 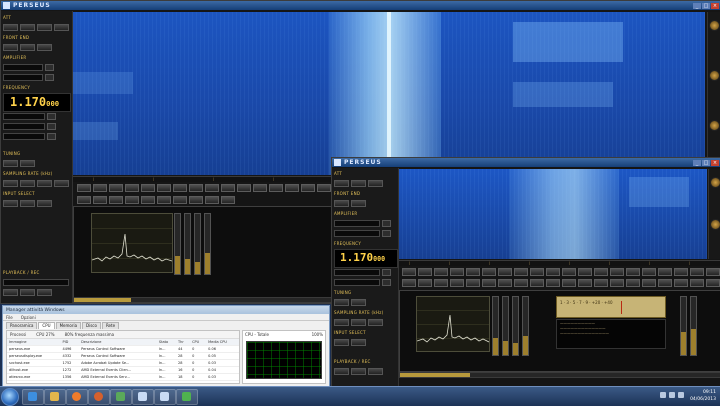 I want to click on input-select-label: INPUT SELECT, so click(x=350, y=332).